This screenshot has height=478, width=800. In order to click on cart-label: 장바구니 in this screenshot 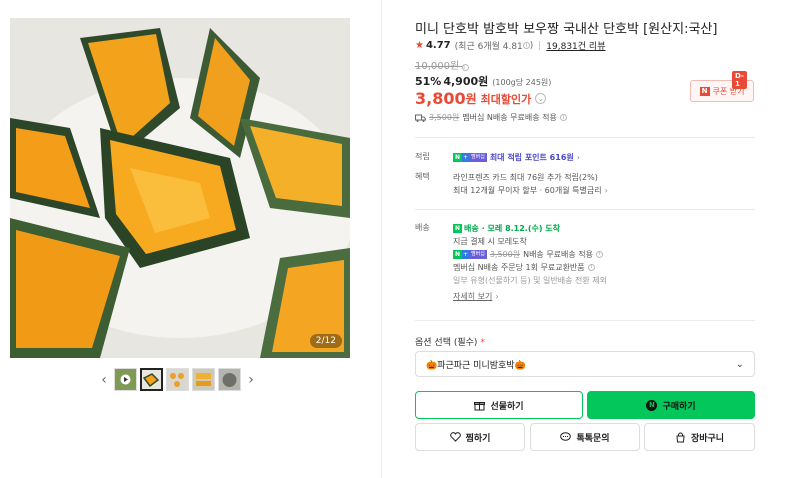, I will do `click(707, 438)`.